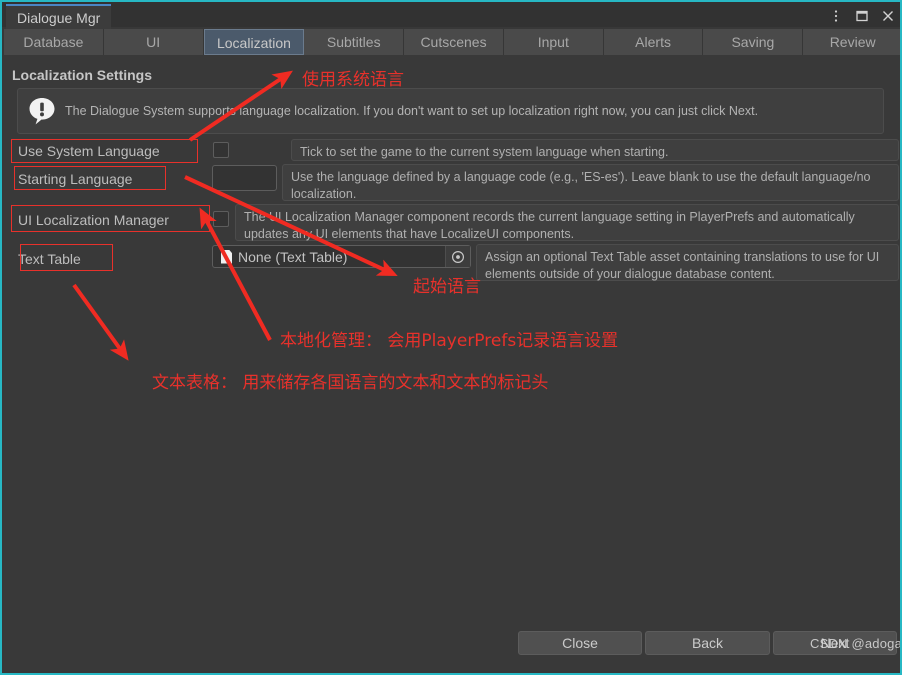  Describe the element at coordinates (42, 111) in the screenshot. I see `exclamation-bubble-icon` at that location.